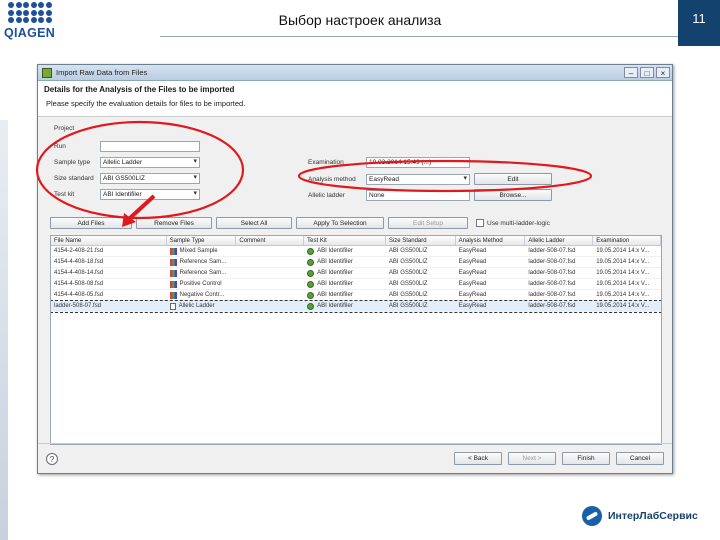  Describe the element at coordinates (150, 146) in the screenshot. I see `run-input` at that location.